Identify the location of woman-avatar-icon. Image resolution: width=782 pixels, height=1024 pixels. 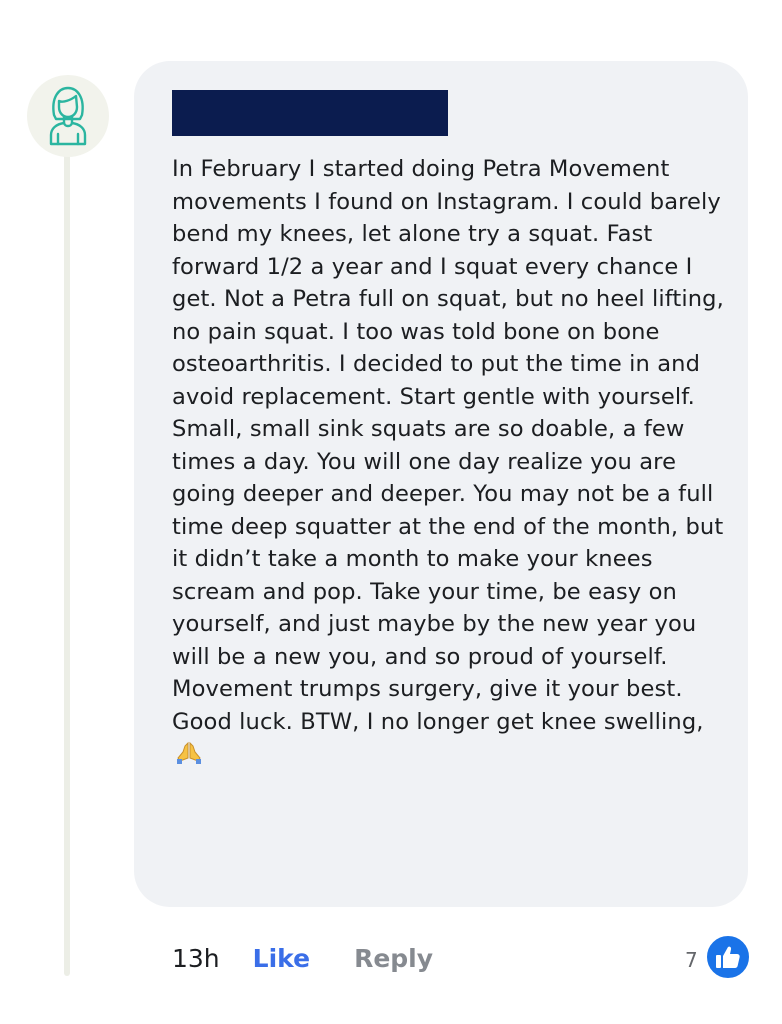
(68, 116).